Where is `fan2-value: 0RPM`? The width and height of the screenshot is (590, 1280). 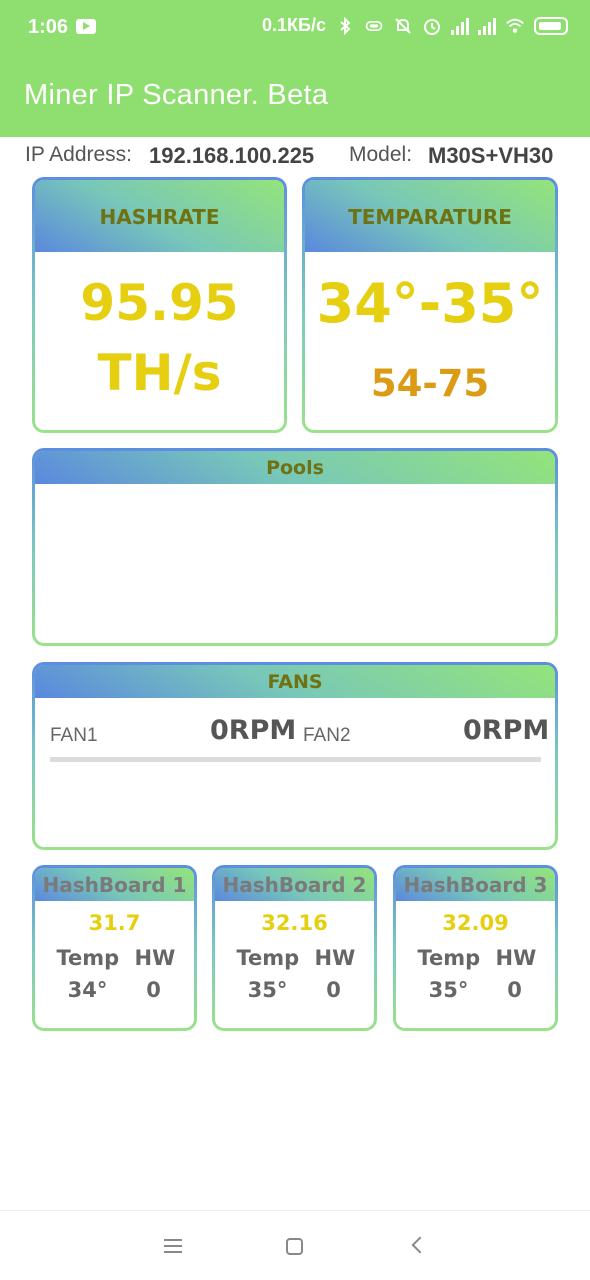
fan2-value: 0RPM is located at coordinates (506, 730).